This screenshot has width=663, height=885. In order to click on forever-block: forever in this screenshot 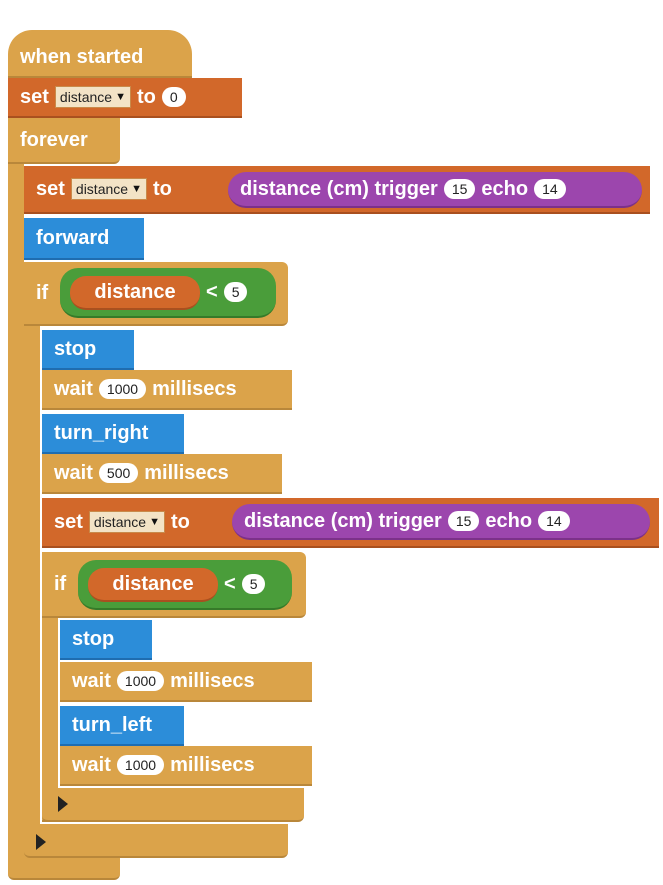, I will do `click(64, 141)`.